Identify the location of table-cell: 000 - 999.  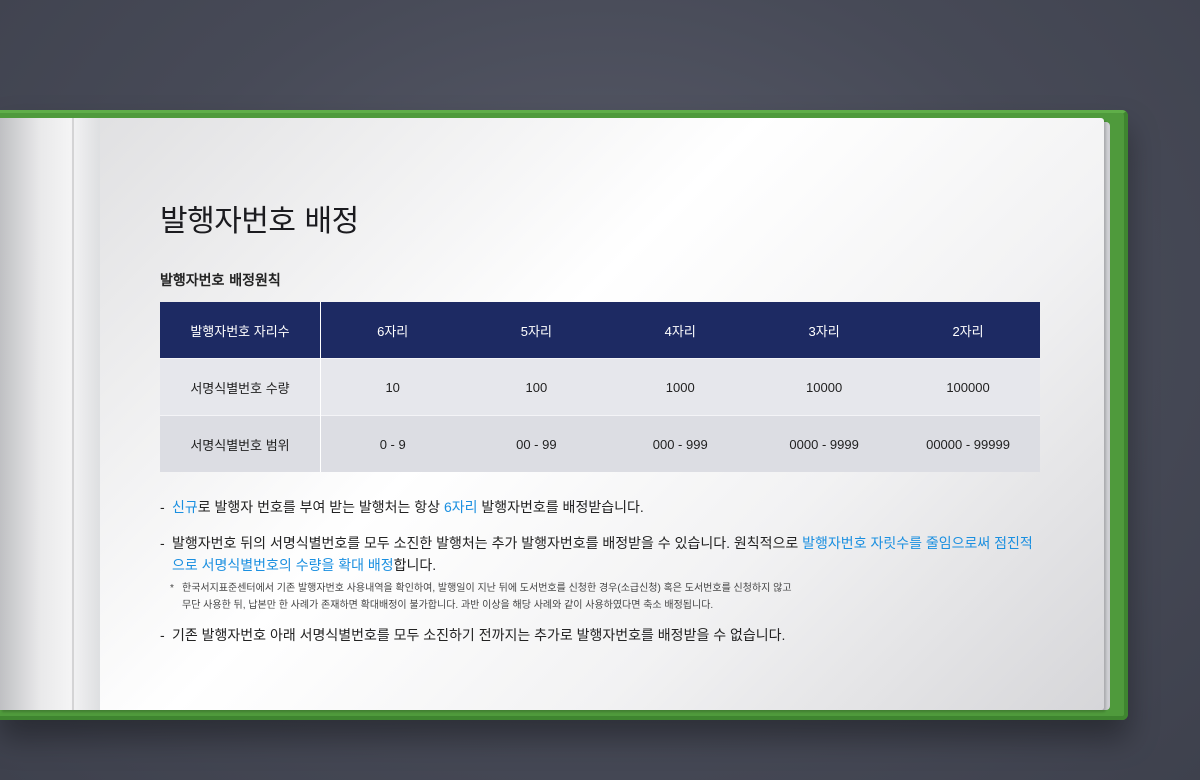
(680, 443).